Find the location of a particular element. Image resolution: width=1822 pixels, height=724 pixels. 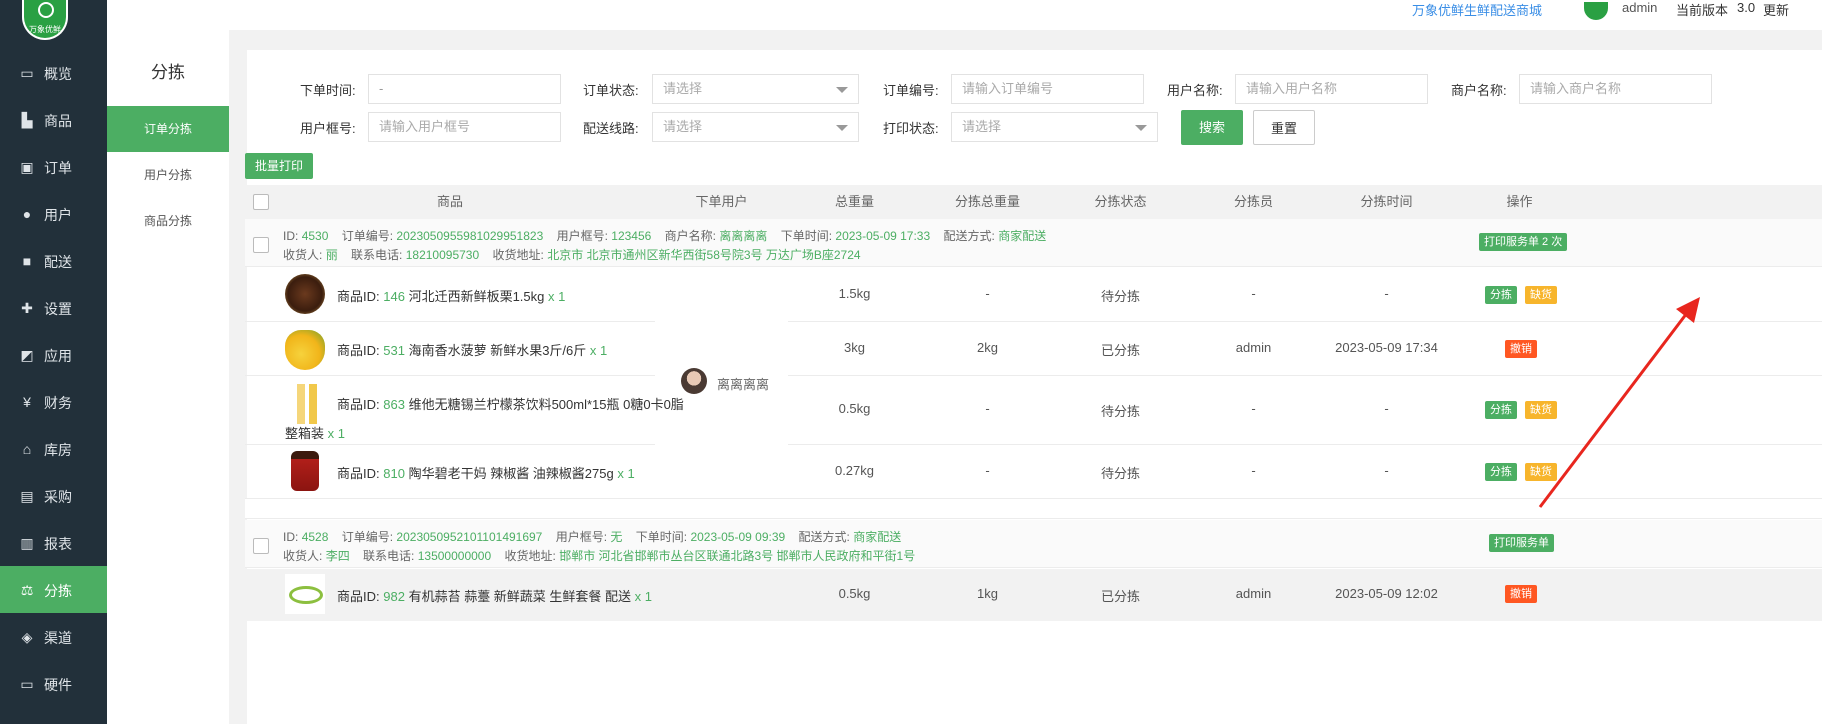

order-no-label: 订单编号: is located at coordinates (911, 90).